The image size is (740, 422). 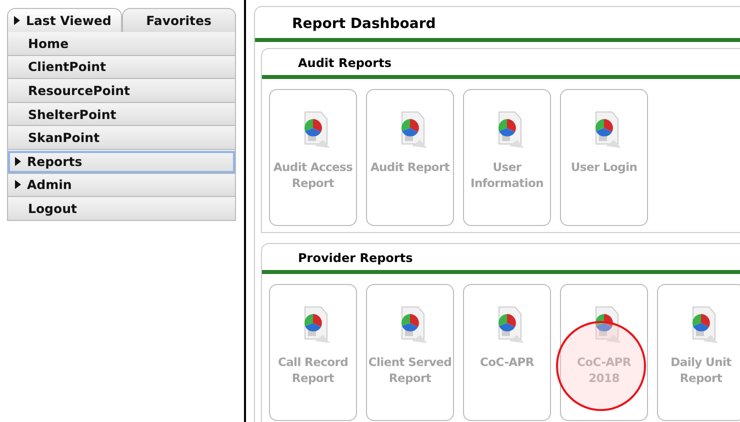 I want to click on sidebar-item: Home, so click(x=121, y=44).